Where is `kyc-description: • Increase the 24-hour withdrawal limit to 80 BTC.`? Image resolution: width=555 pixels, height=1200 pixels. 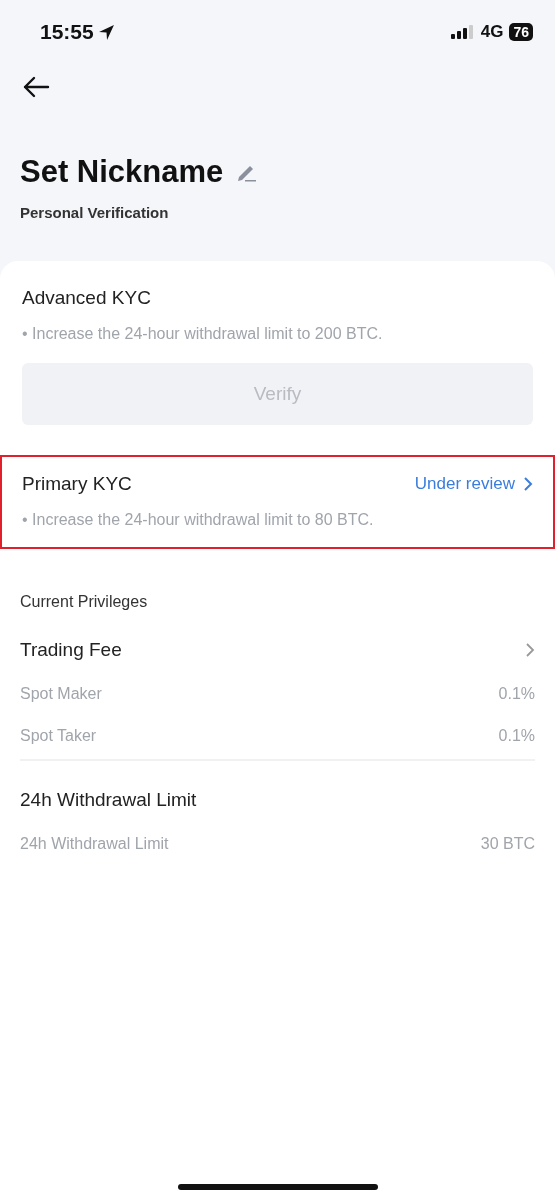
kyc-description: • Increase the 24-hour withdrawal limit to 80 BTC. is located at coordinates (198, 520).